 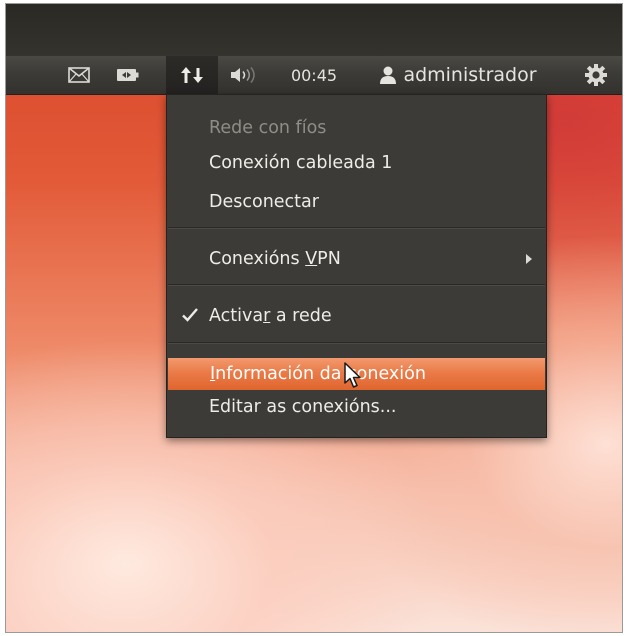 I want to click on checkmark-icon, so click(x=190, y=315).